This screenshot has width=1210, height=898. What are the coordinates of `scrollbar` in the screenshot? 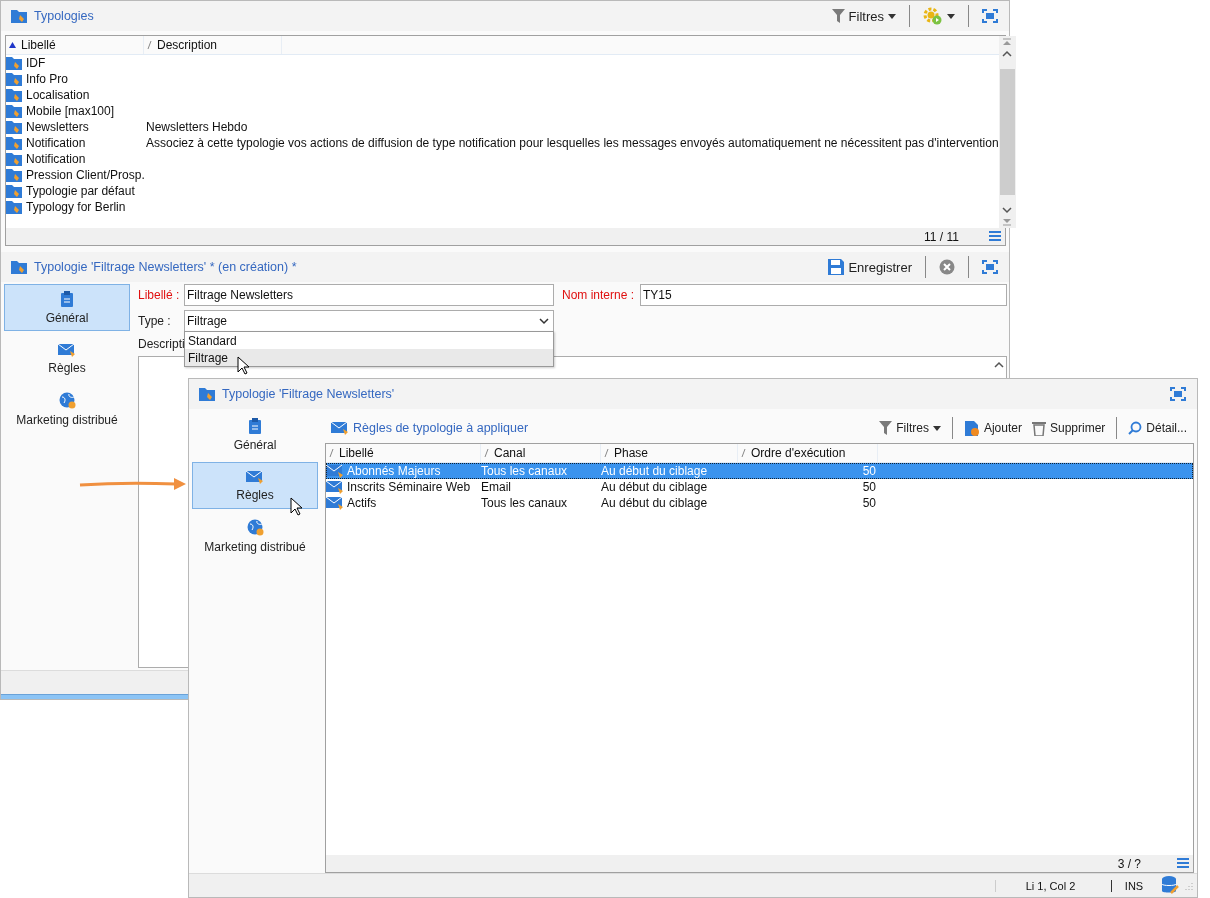 It's located at (1007, 132).